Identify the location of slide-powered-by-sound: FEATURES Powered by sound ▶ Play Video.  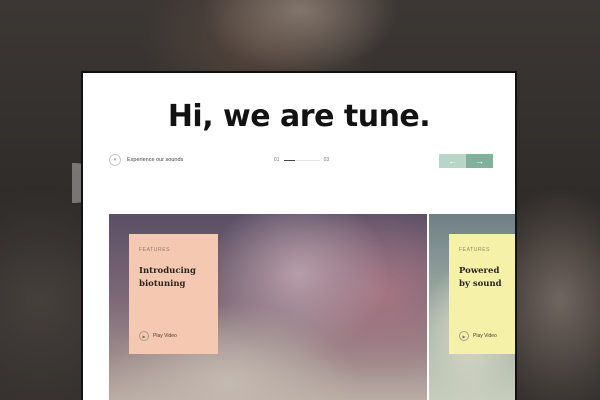
(472, 307).